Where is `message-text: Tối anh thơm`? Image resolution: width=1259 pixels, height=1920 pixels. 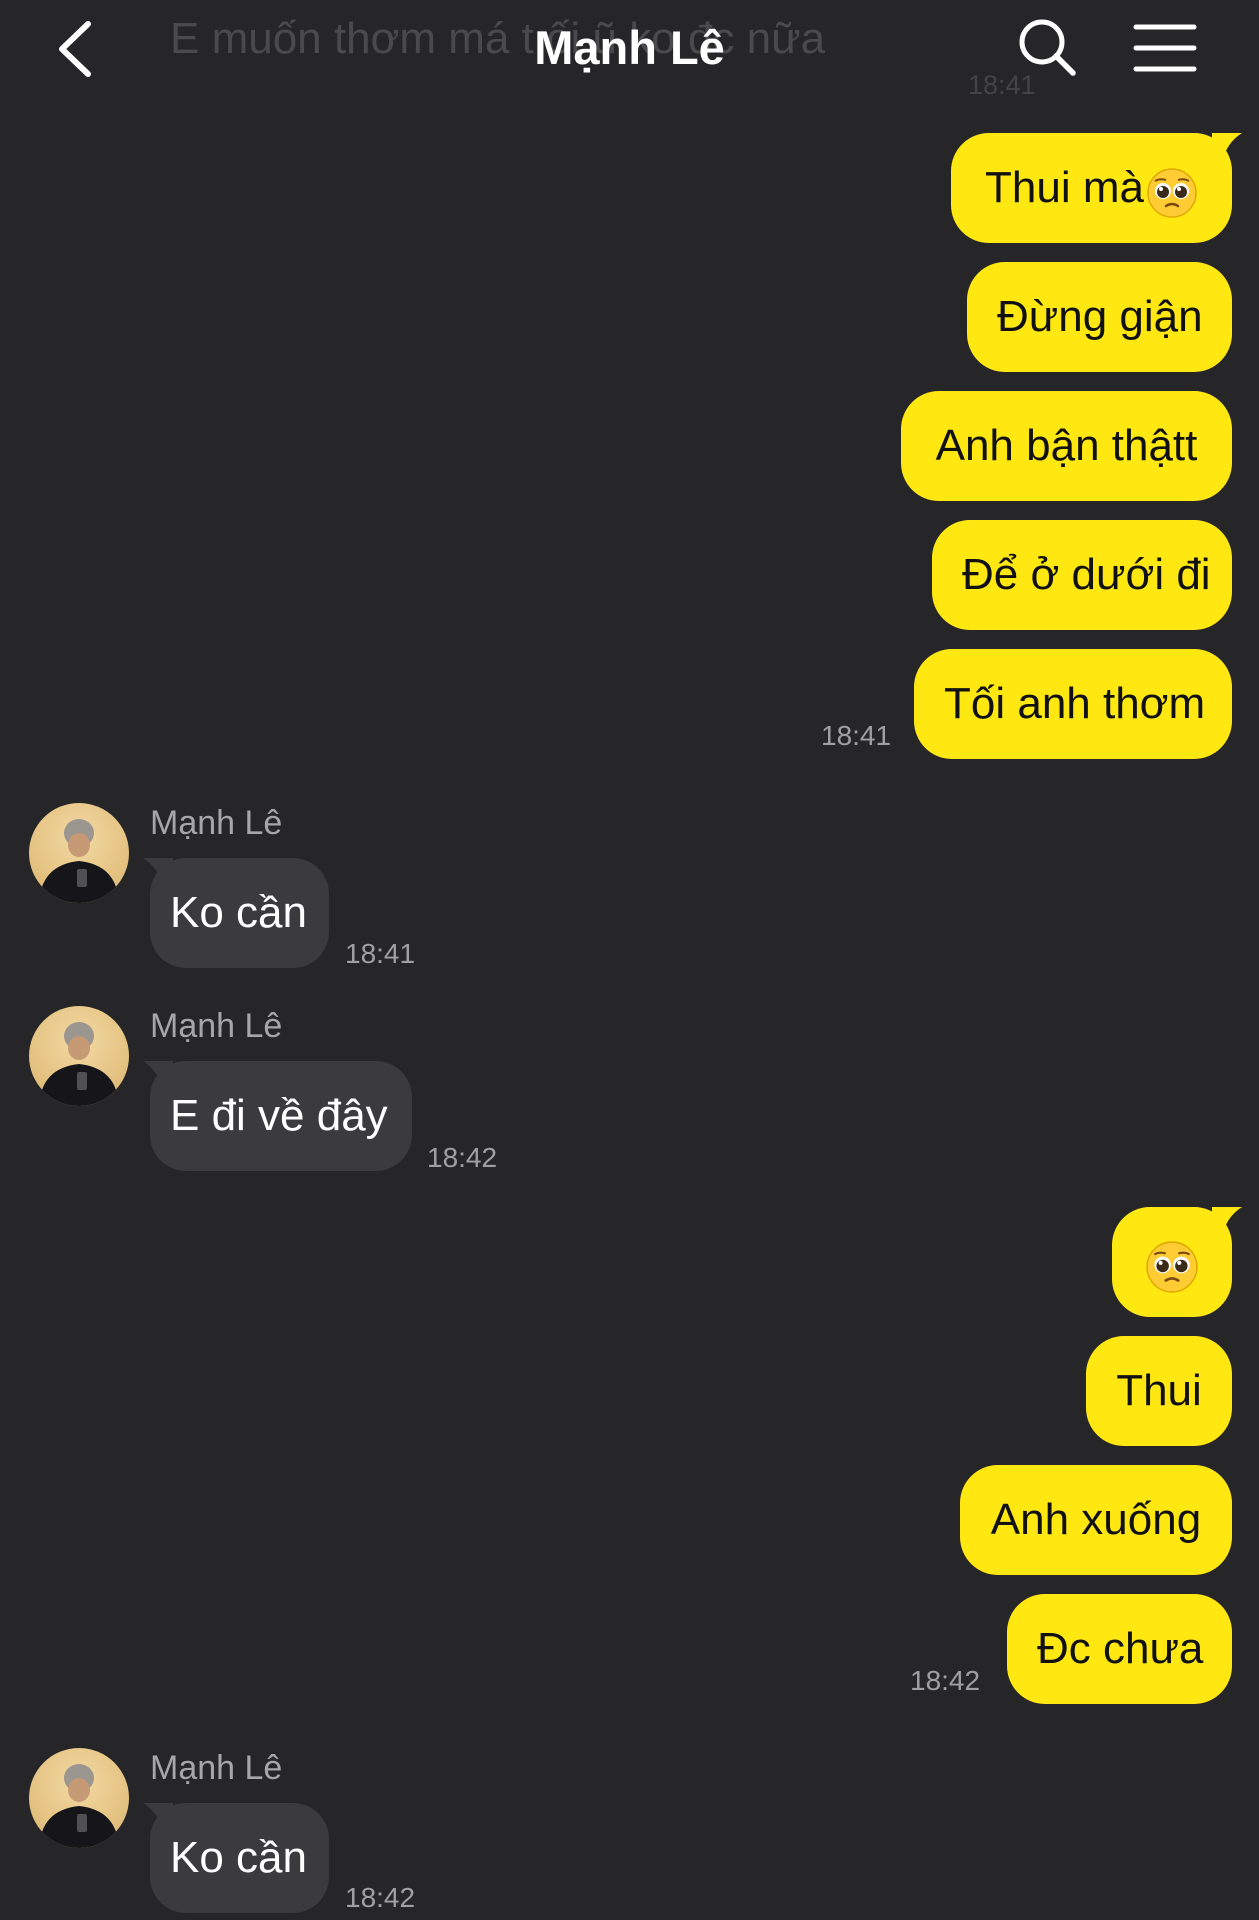 message-text: Tối anh thơm is located at coordinates (1075, 703).